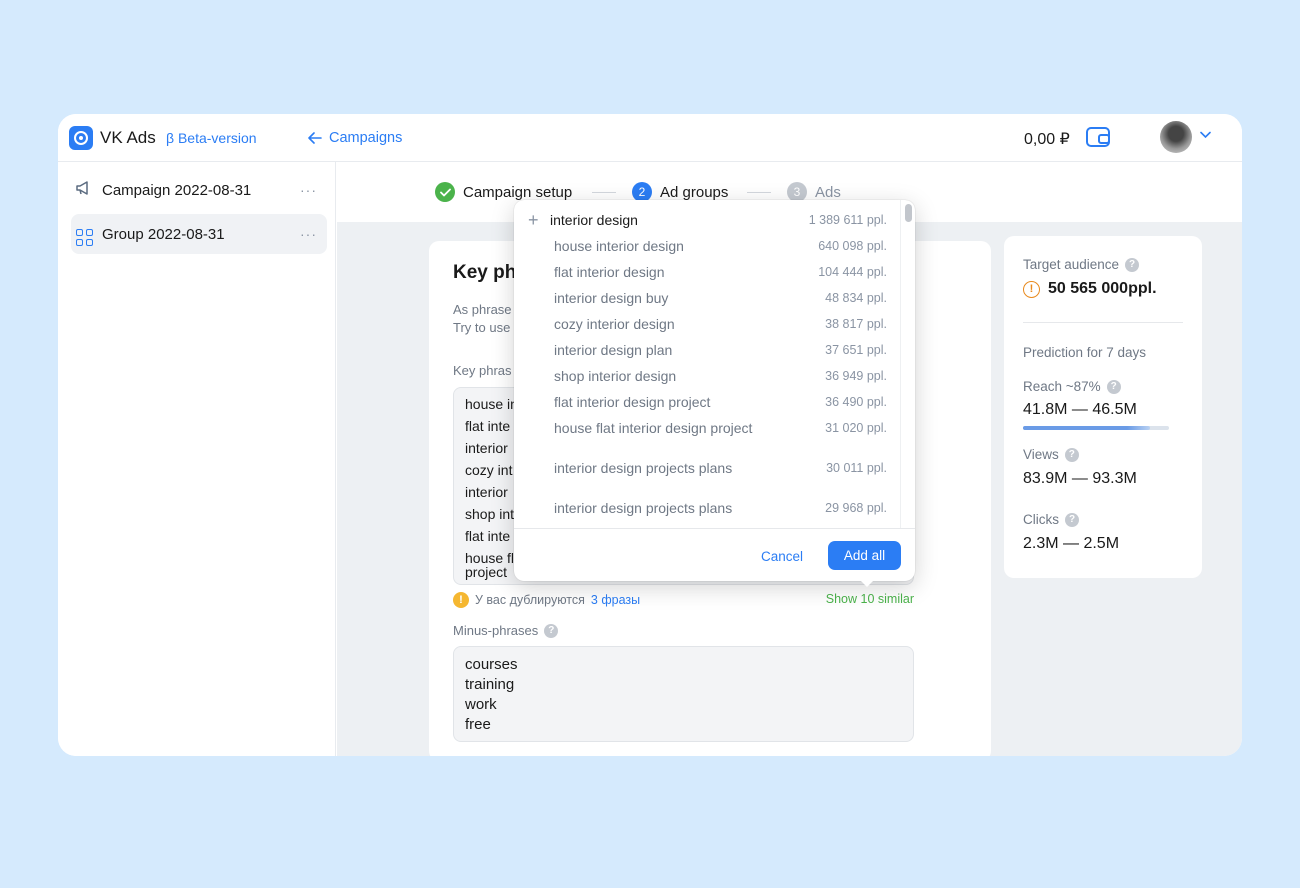 The width and height of the screenshot is (1300, 888). Describe the element at coordinates (1087, 428) in the screenshot. I see `reach-progress-fill` at that location.